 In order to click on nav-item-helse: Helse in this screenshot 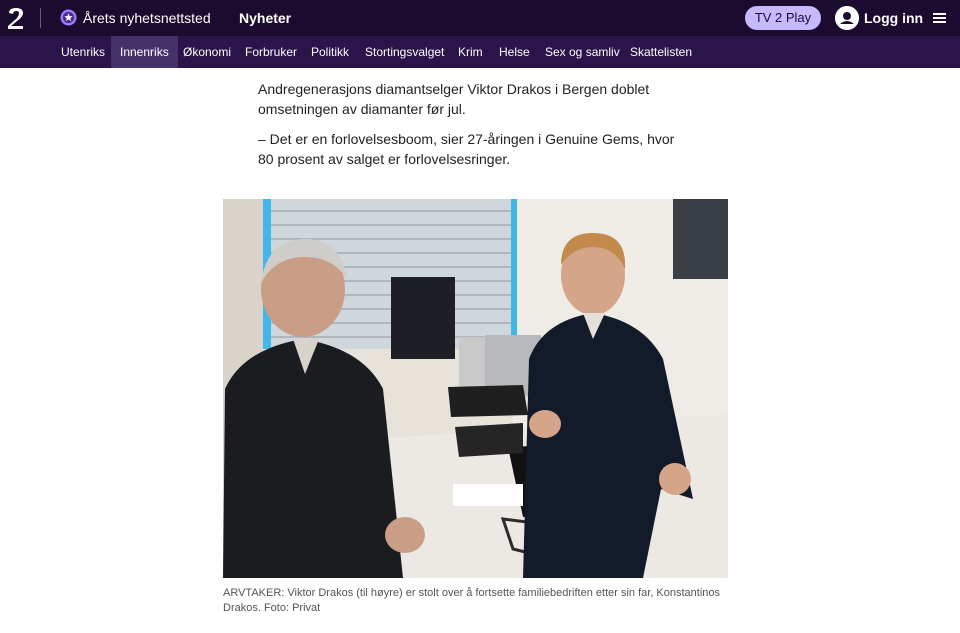, I will do `click(514, 52)`.